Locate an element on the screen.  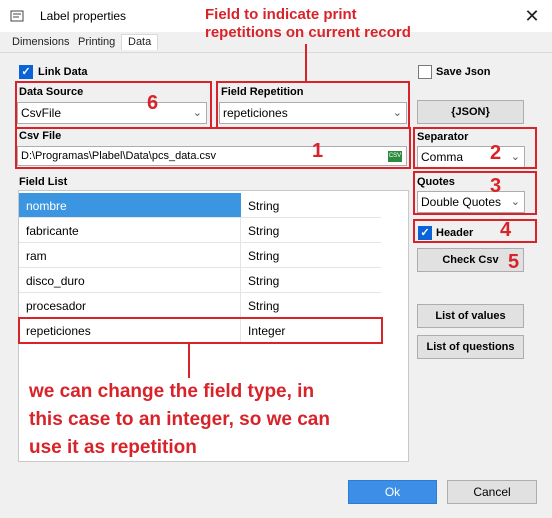
link-data-checkbox: ✓ is located at coordinates (26, 72).